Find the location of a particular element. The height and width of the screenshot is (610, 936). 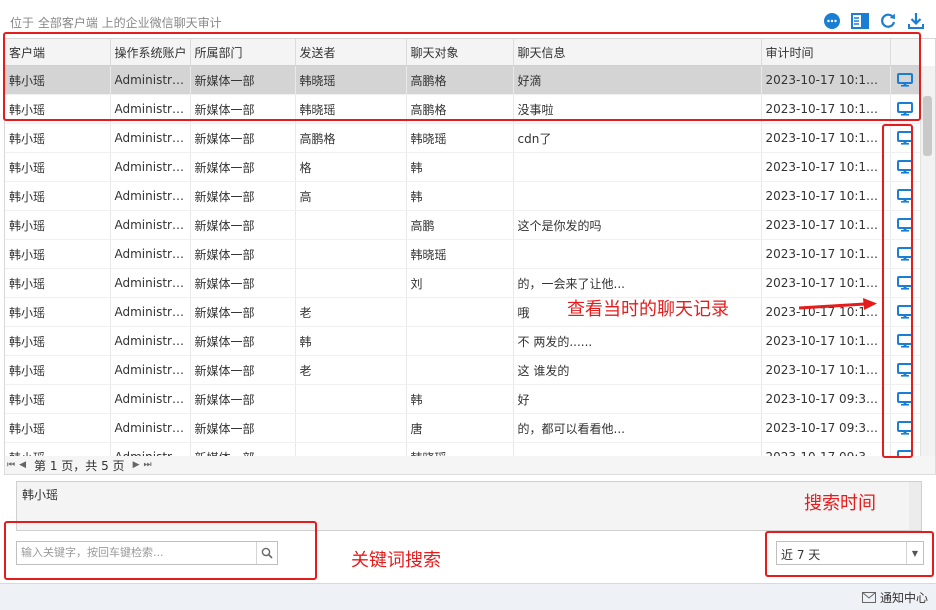

column-header-audit-time: 审计时间 is located at coordinates (826, 52).